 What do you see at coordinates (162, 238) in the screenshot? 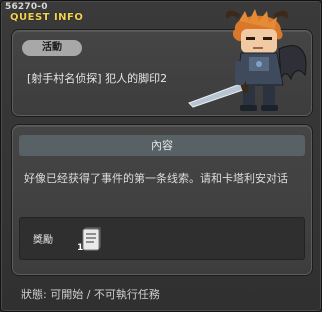
I see `reward-box: 獎勵 1` at bounding box center [162, 238].